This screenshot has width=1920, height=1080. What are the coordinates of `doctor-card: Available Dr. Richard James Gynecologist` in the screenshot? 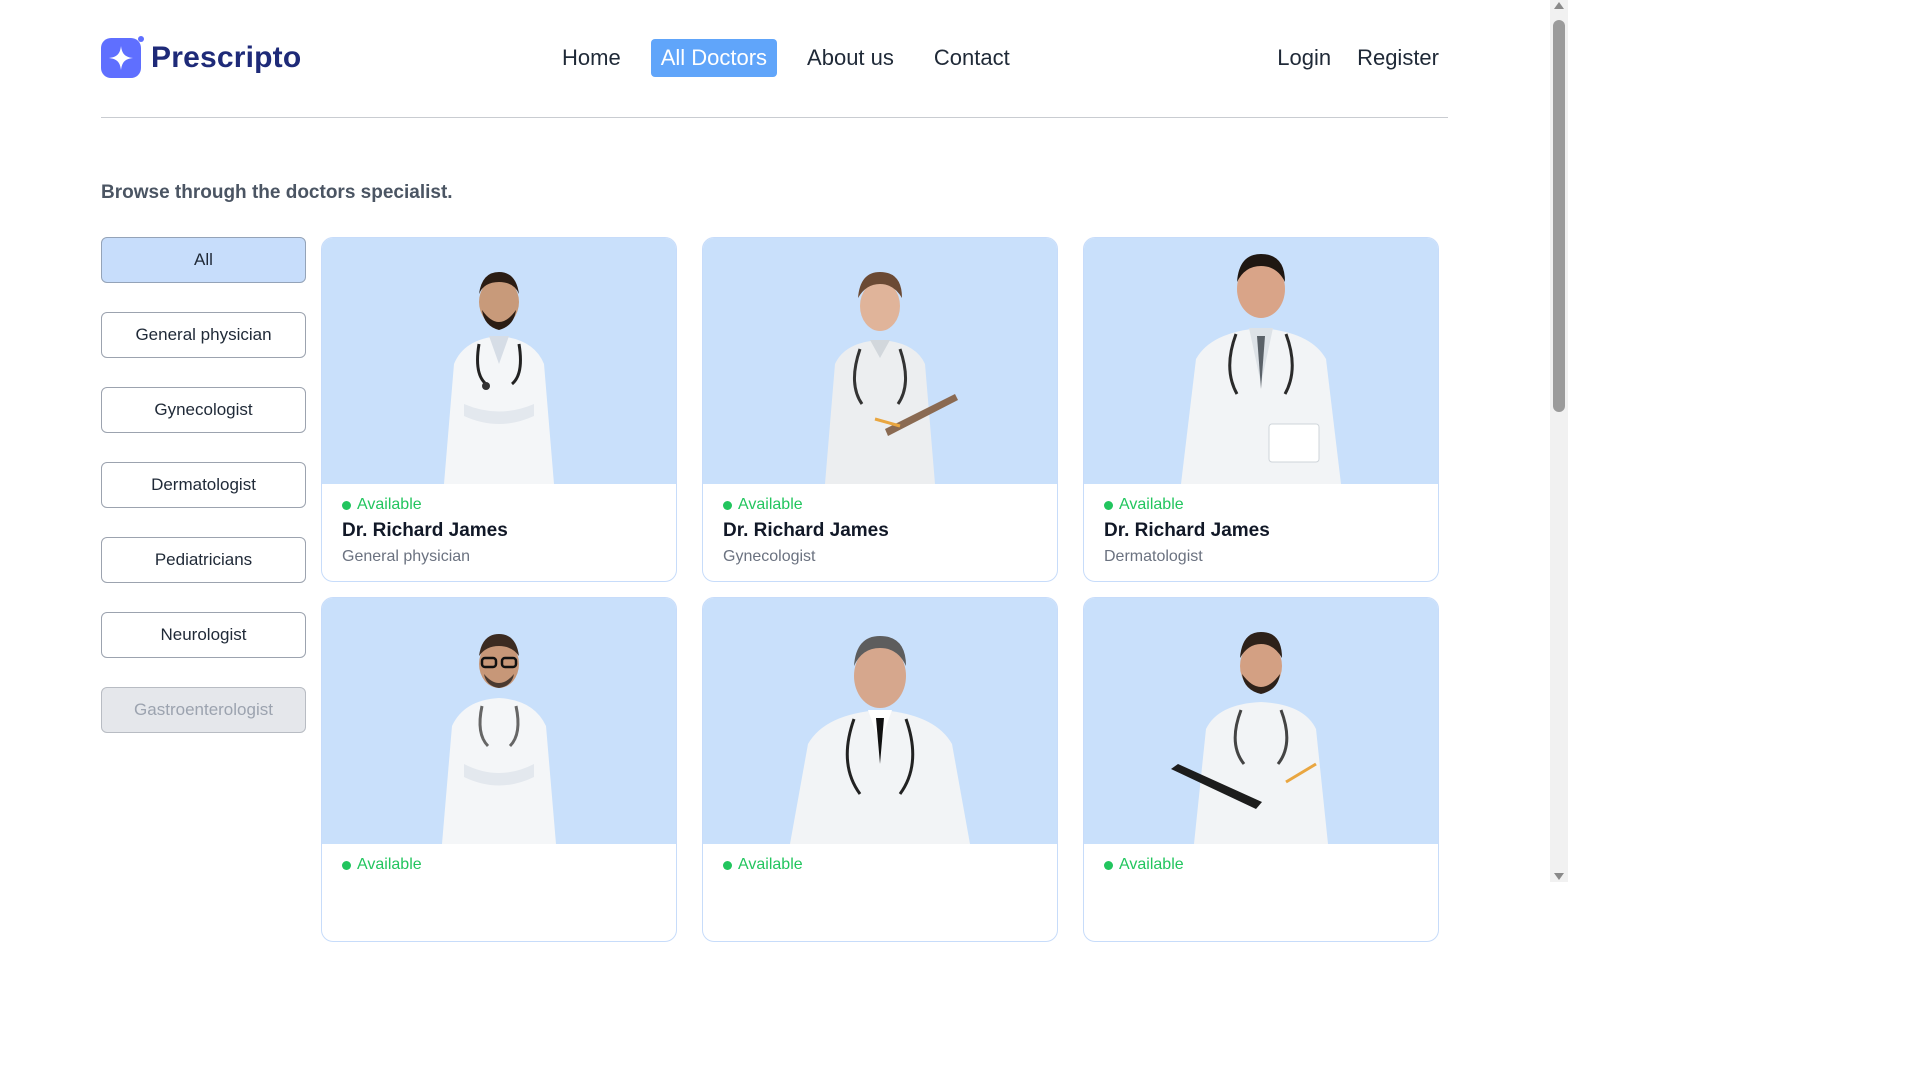 It's located at (880, 409).